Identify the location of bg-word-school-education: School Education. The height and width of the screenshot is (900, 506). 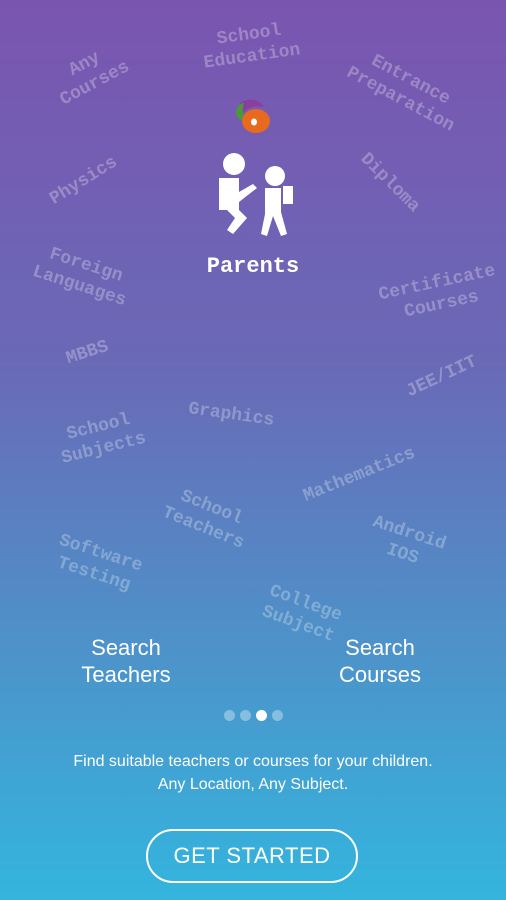
(252, 47).